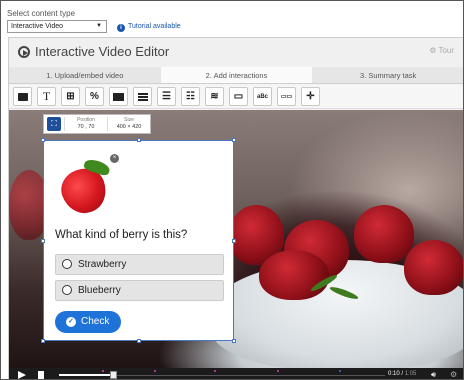 This screenshot has height=380, width=464. Describe the element at coordinates (71, 322) in the screenshot. I see `check-icon: ✓` at that location.